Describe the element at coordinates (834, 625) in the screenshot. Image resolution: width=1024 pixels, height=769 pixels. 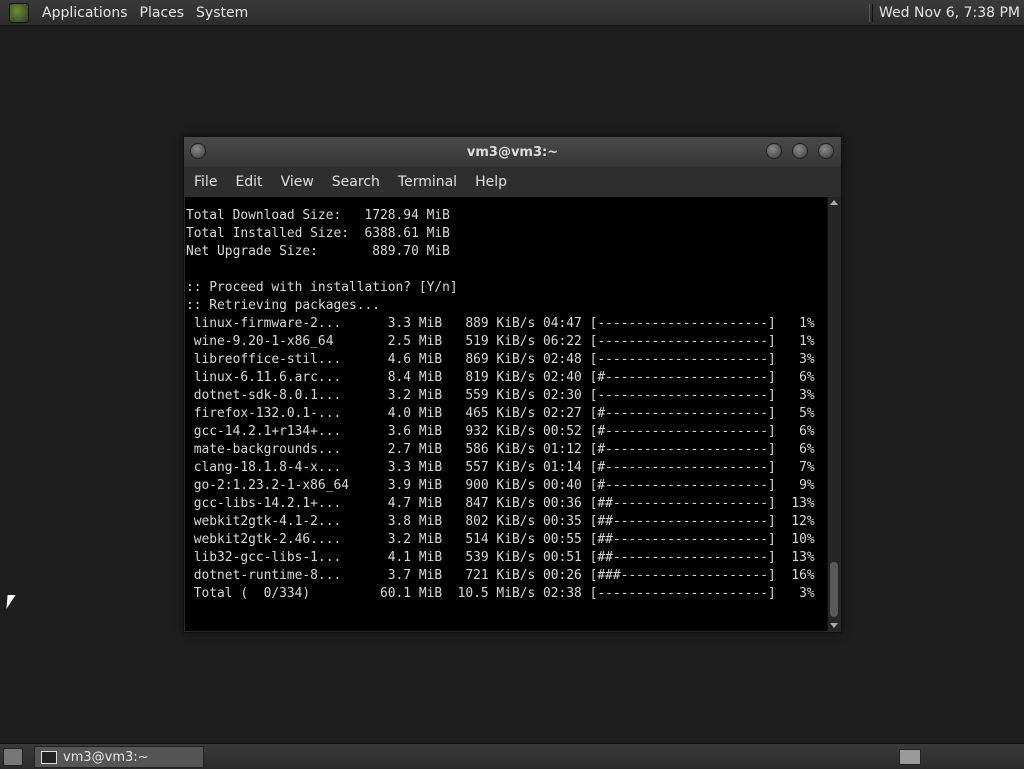
I see `scroll-down-icon` at that location.